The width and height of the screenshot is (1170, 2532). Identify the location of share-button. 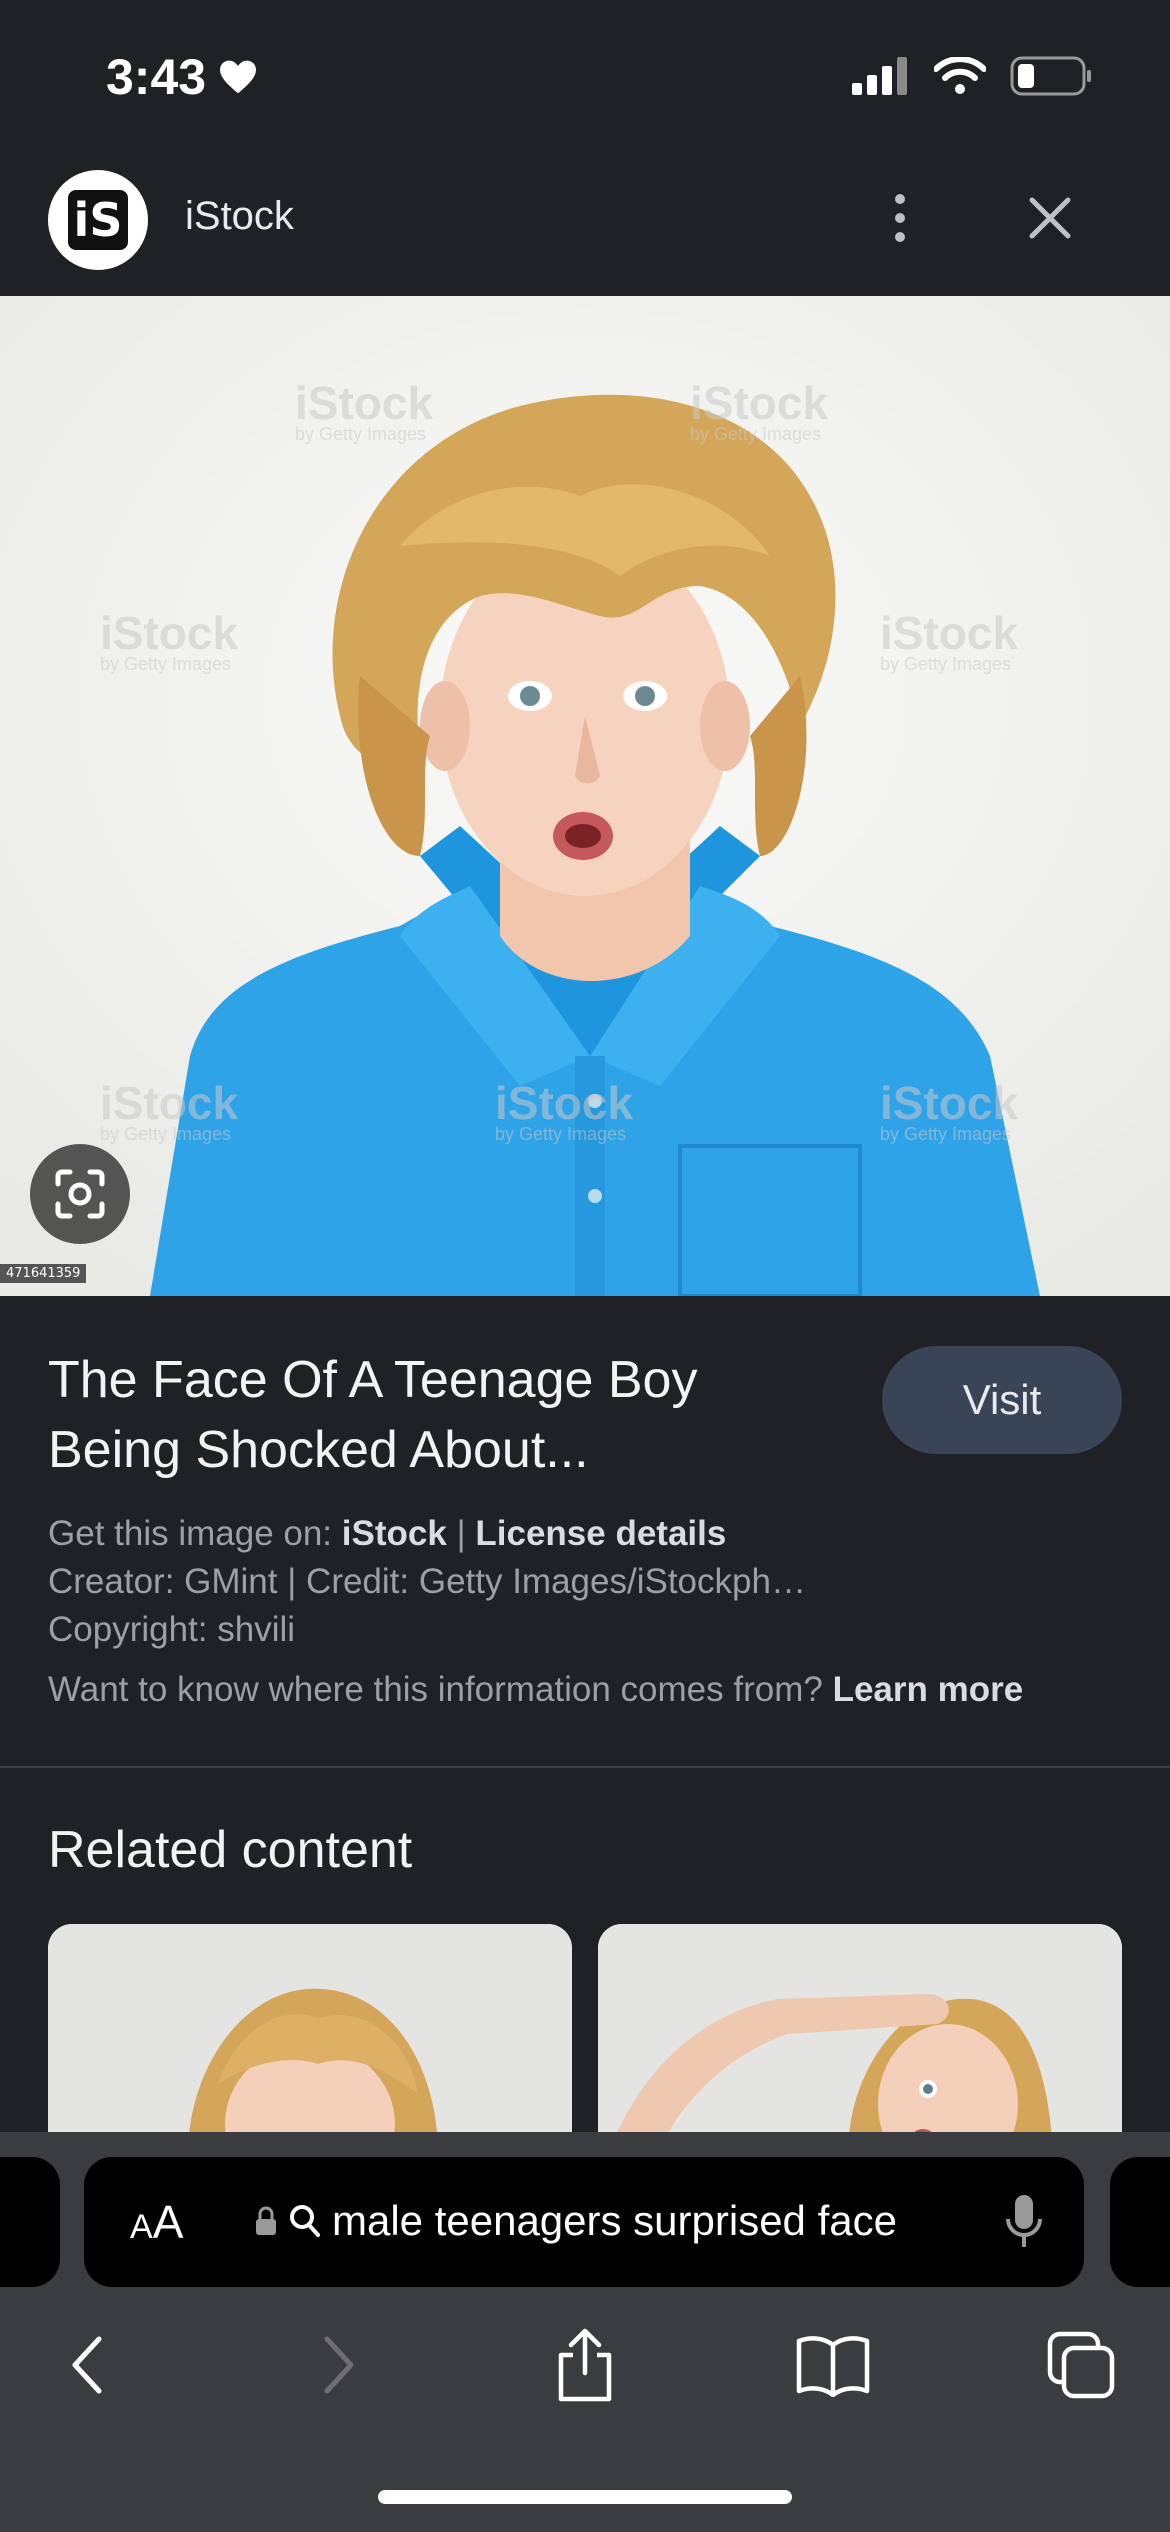
(585, 2365).